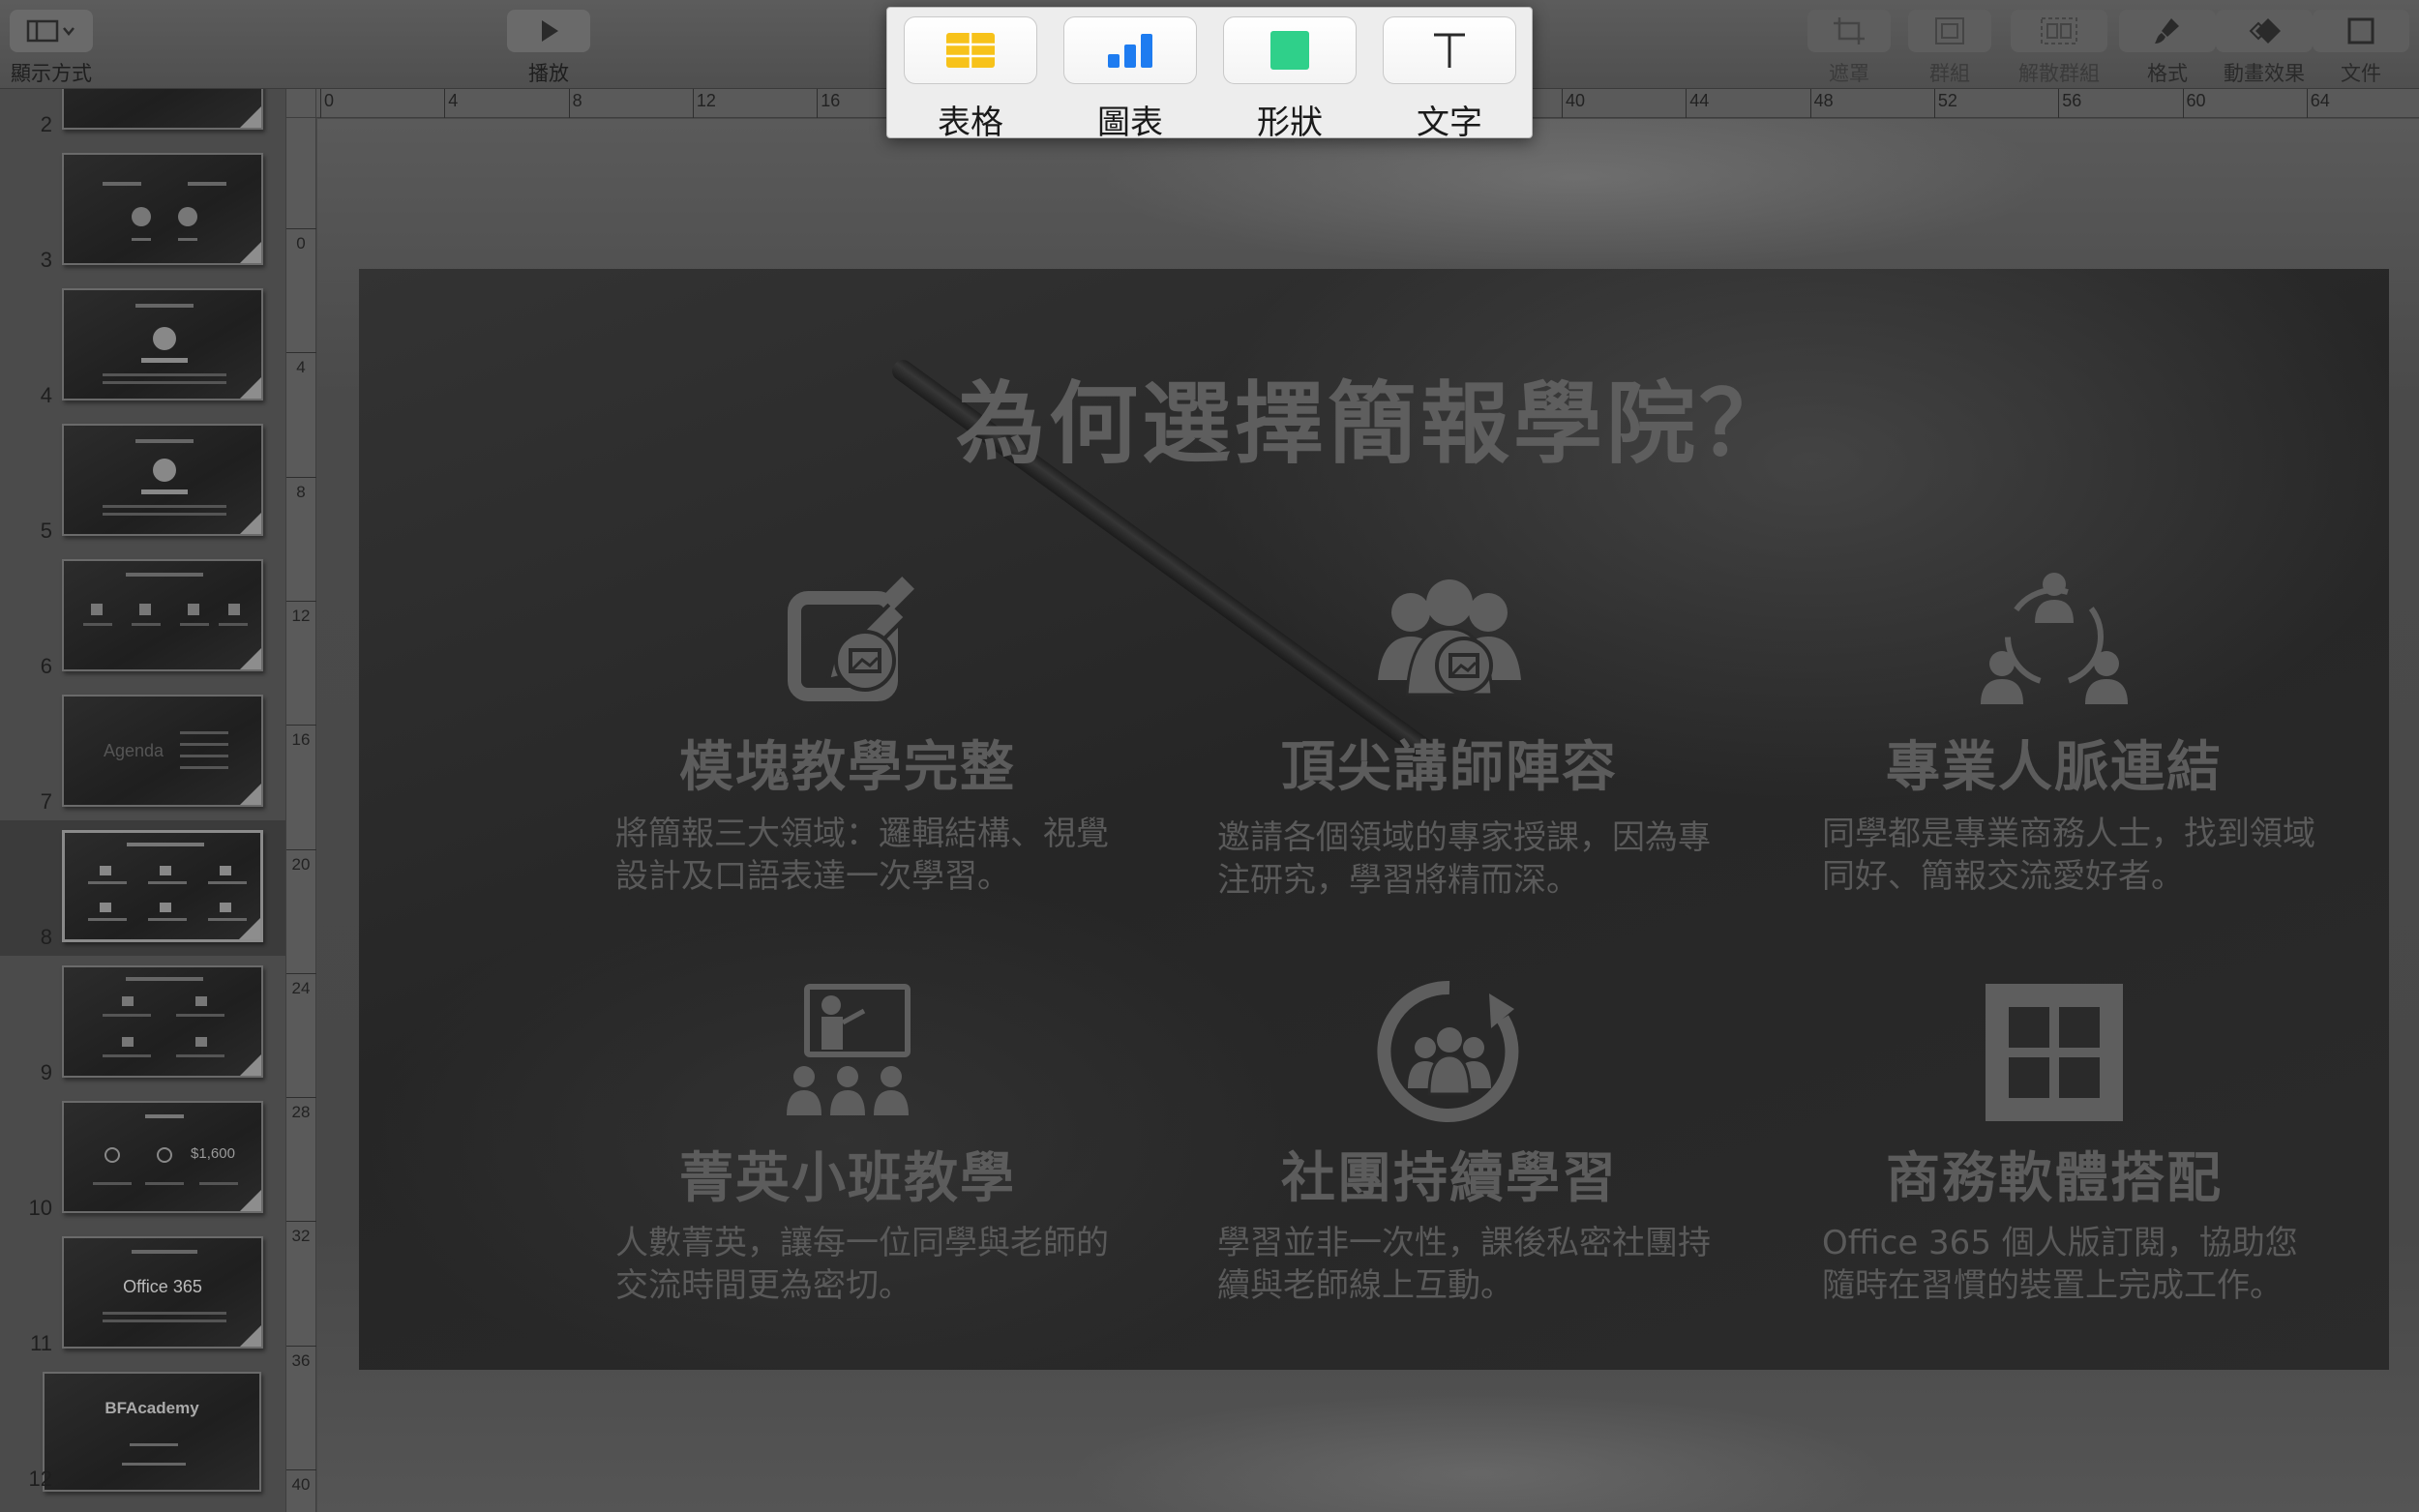  I want to click on play-label: 播放, so click(548, 74).